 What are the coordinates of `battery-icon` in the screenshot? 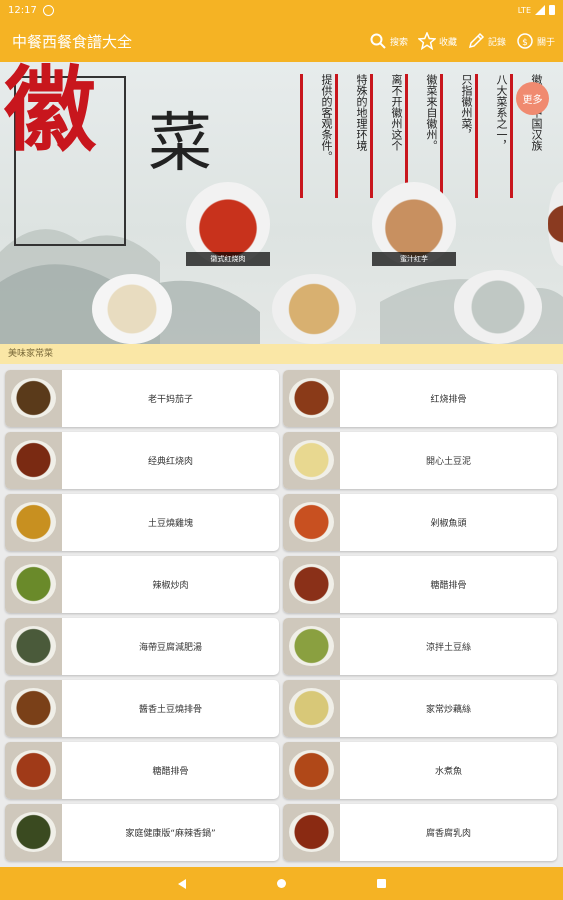 It's located at (552, 10).